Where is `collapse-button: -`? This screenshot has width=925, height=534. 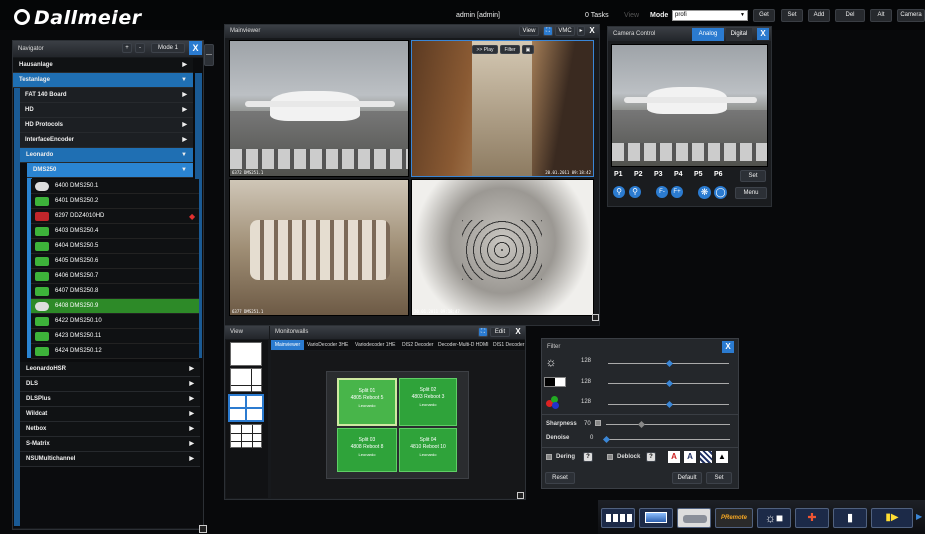
collapse-button: - is located at coordinates (140, 48).